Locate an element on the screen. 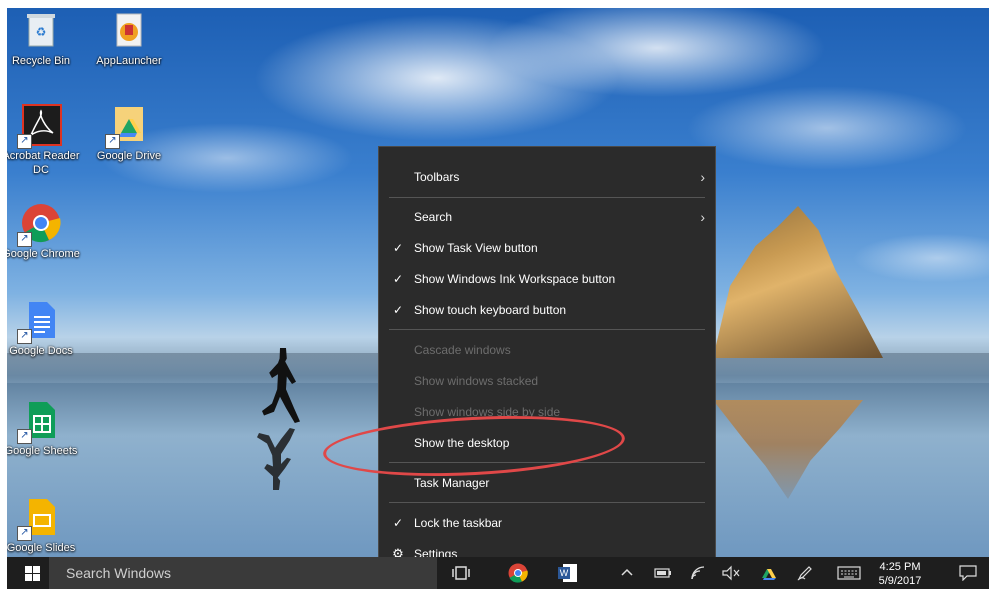 The height and width of the screenshot is (590, 995). desktop-icon-label: Recycle Bin is located at coordinates (41, 61).